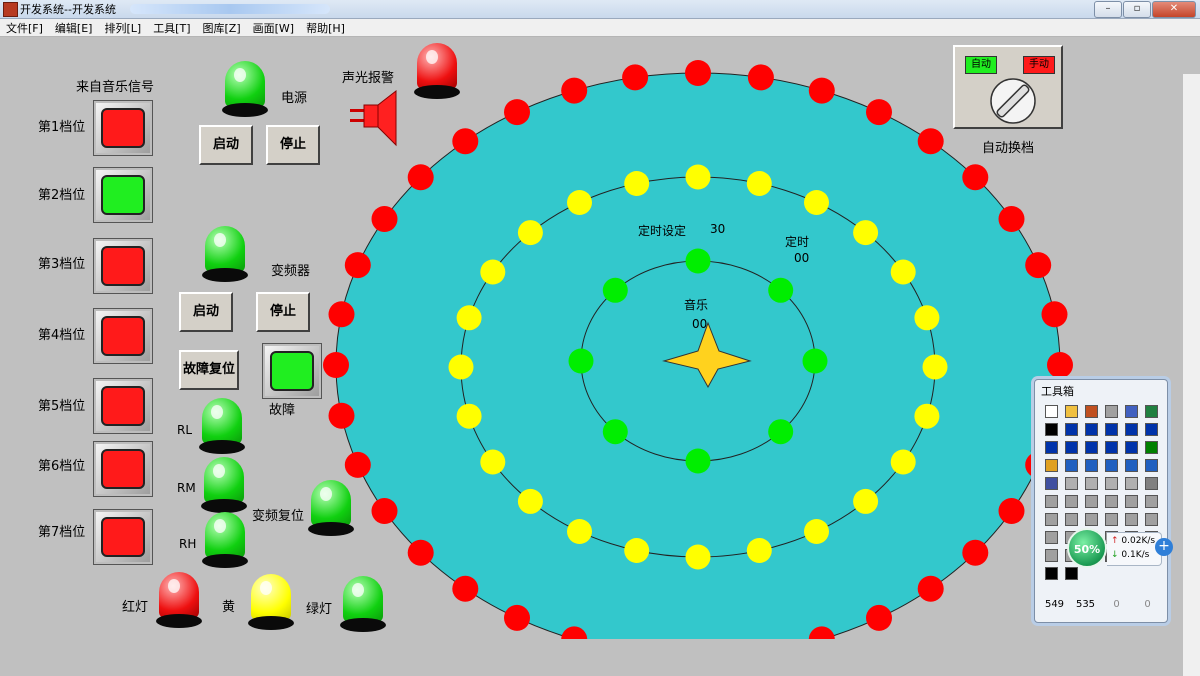 This screenshot has height=676, width=1200. Describe the element at coordinates (292, 371) in the screenshot. I see `fault-indicator-button` at that location.